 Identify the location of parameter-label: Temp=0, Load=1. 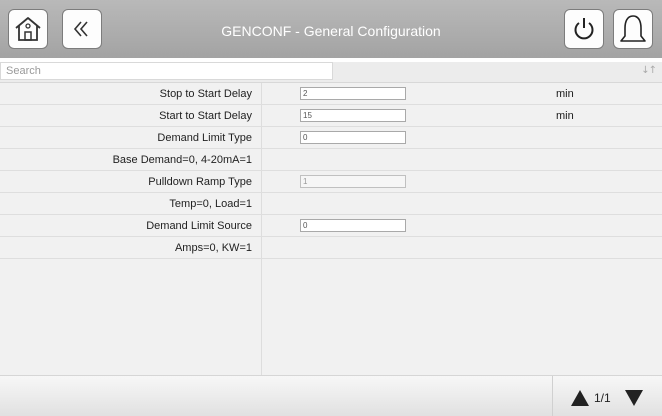
(210, 204).